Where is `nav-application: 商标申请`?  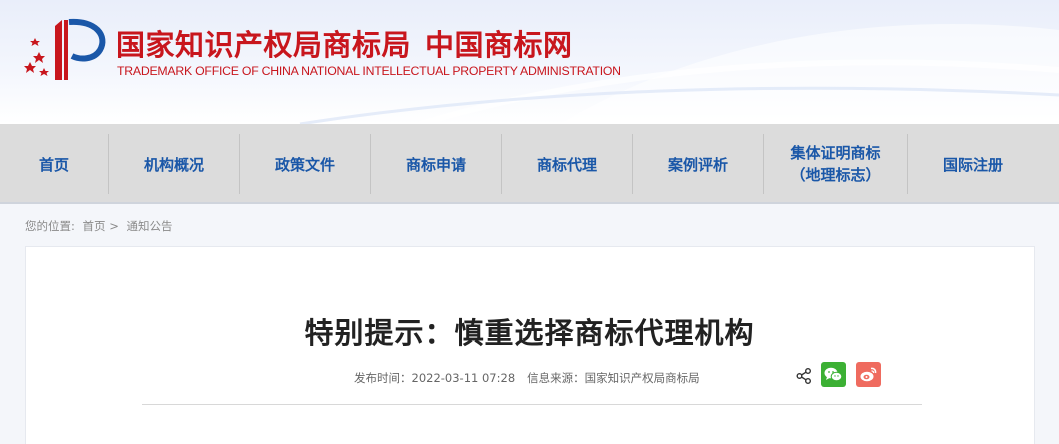 nav-application: 商标申请 is located at coordinates (436, 164).